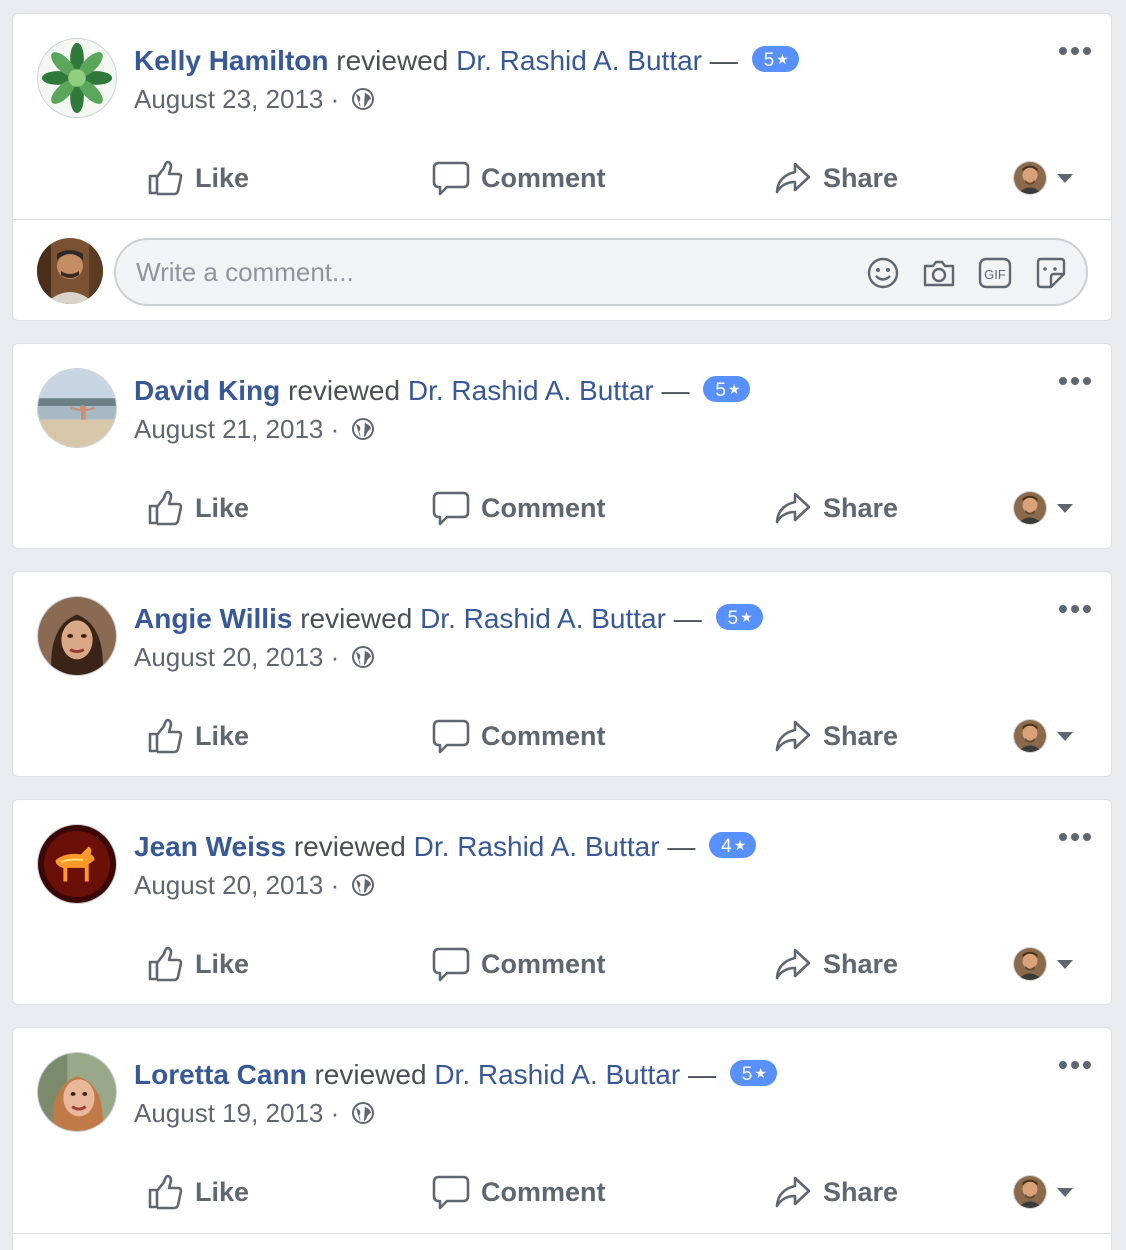  What do you see at coordinates (883, 273) in the screenshot?
I see `emoji-icon` at bounding box center [883, 273].